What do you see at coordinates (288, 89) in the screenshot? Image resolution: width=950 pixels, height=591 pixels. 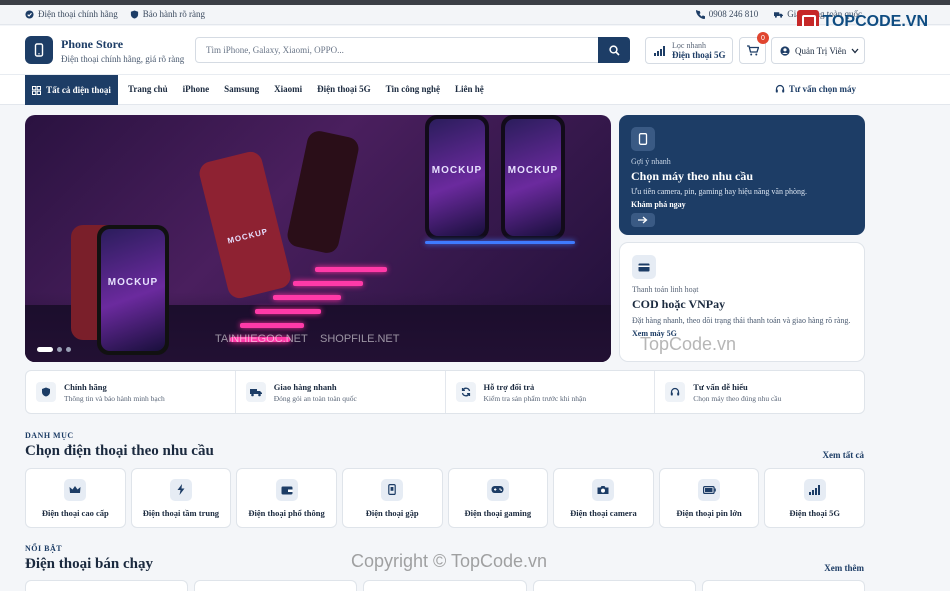 I see `nav-link-xiaomi: Xiaomi` at bounding box center [288, 89].